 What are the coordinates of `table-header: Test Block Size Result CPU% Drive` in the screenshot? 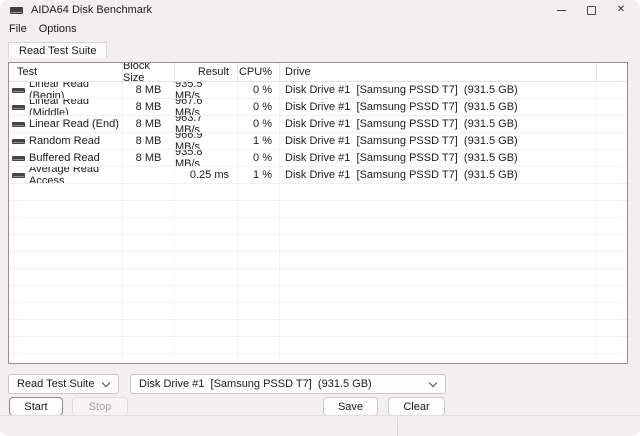 It's located at (318, 72).